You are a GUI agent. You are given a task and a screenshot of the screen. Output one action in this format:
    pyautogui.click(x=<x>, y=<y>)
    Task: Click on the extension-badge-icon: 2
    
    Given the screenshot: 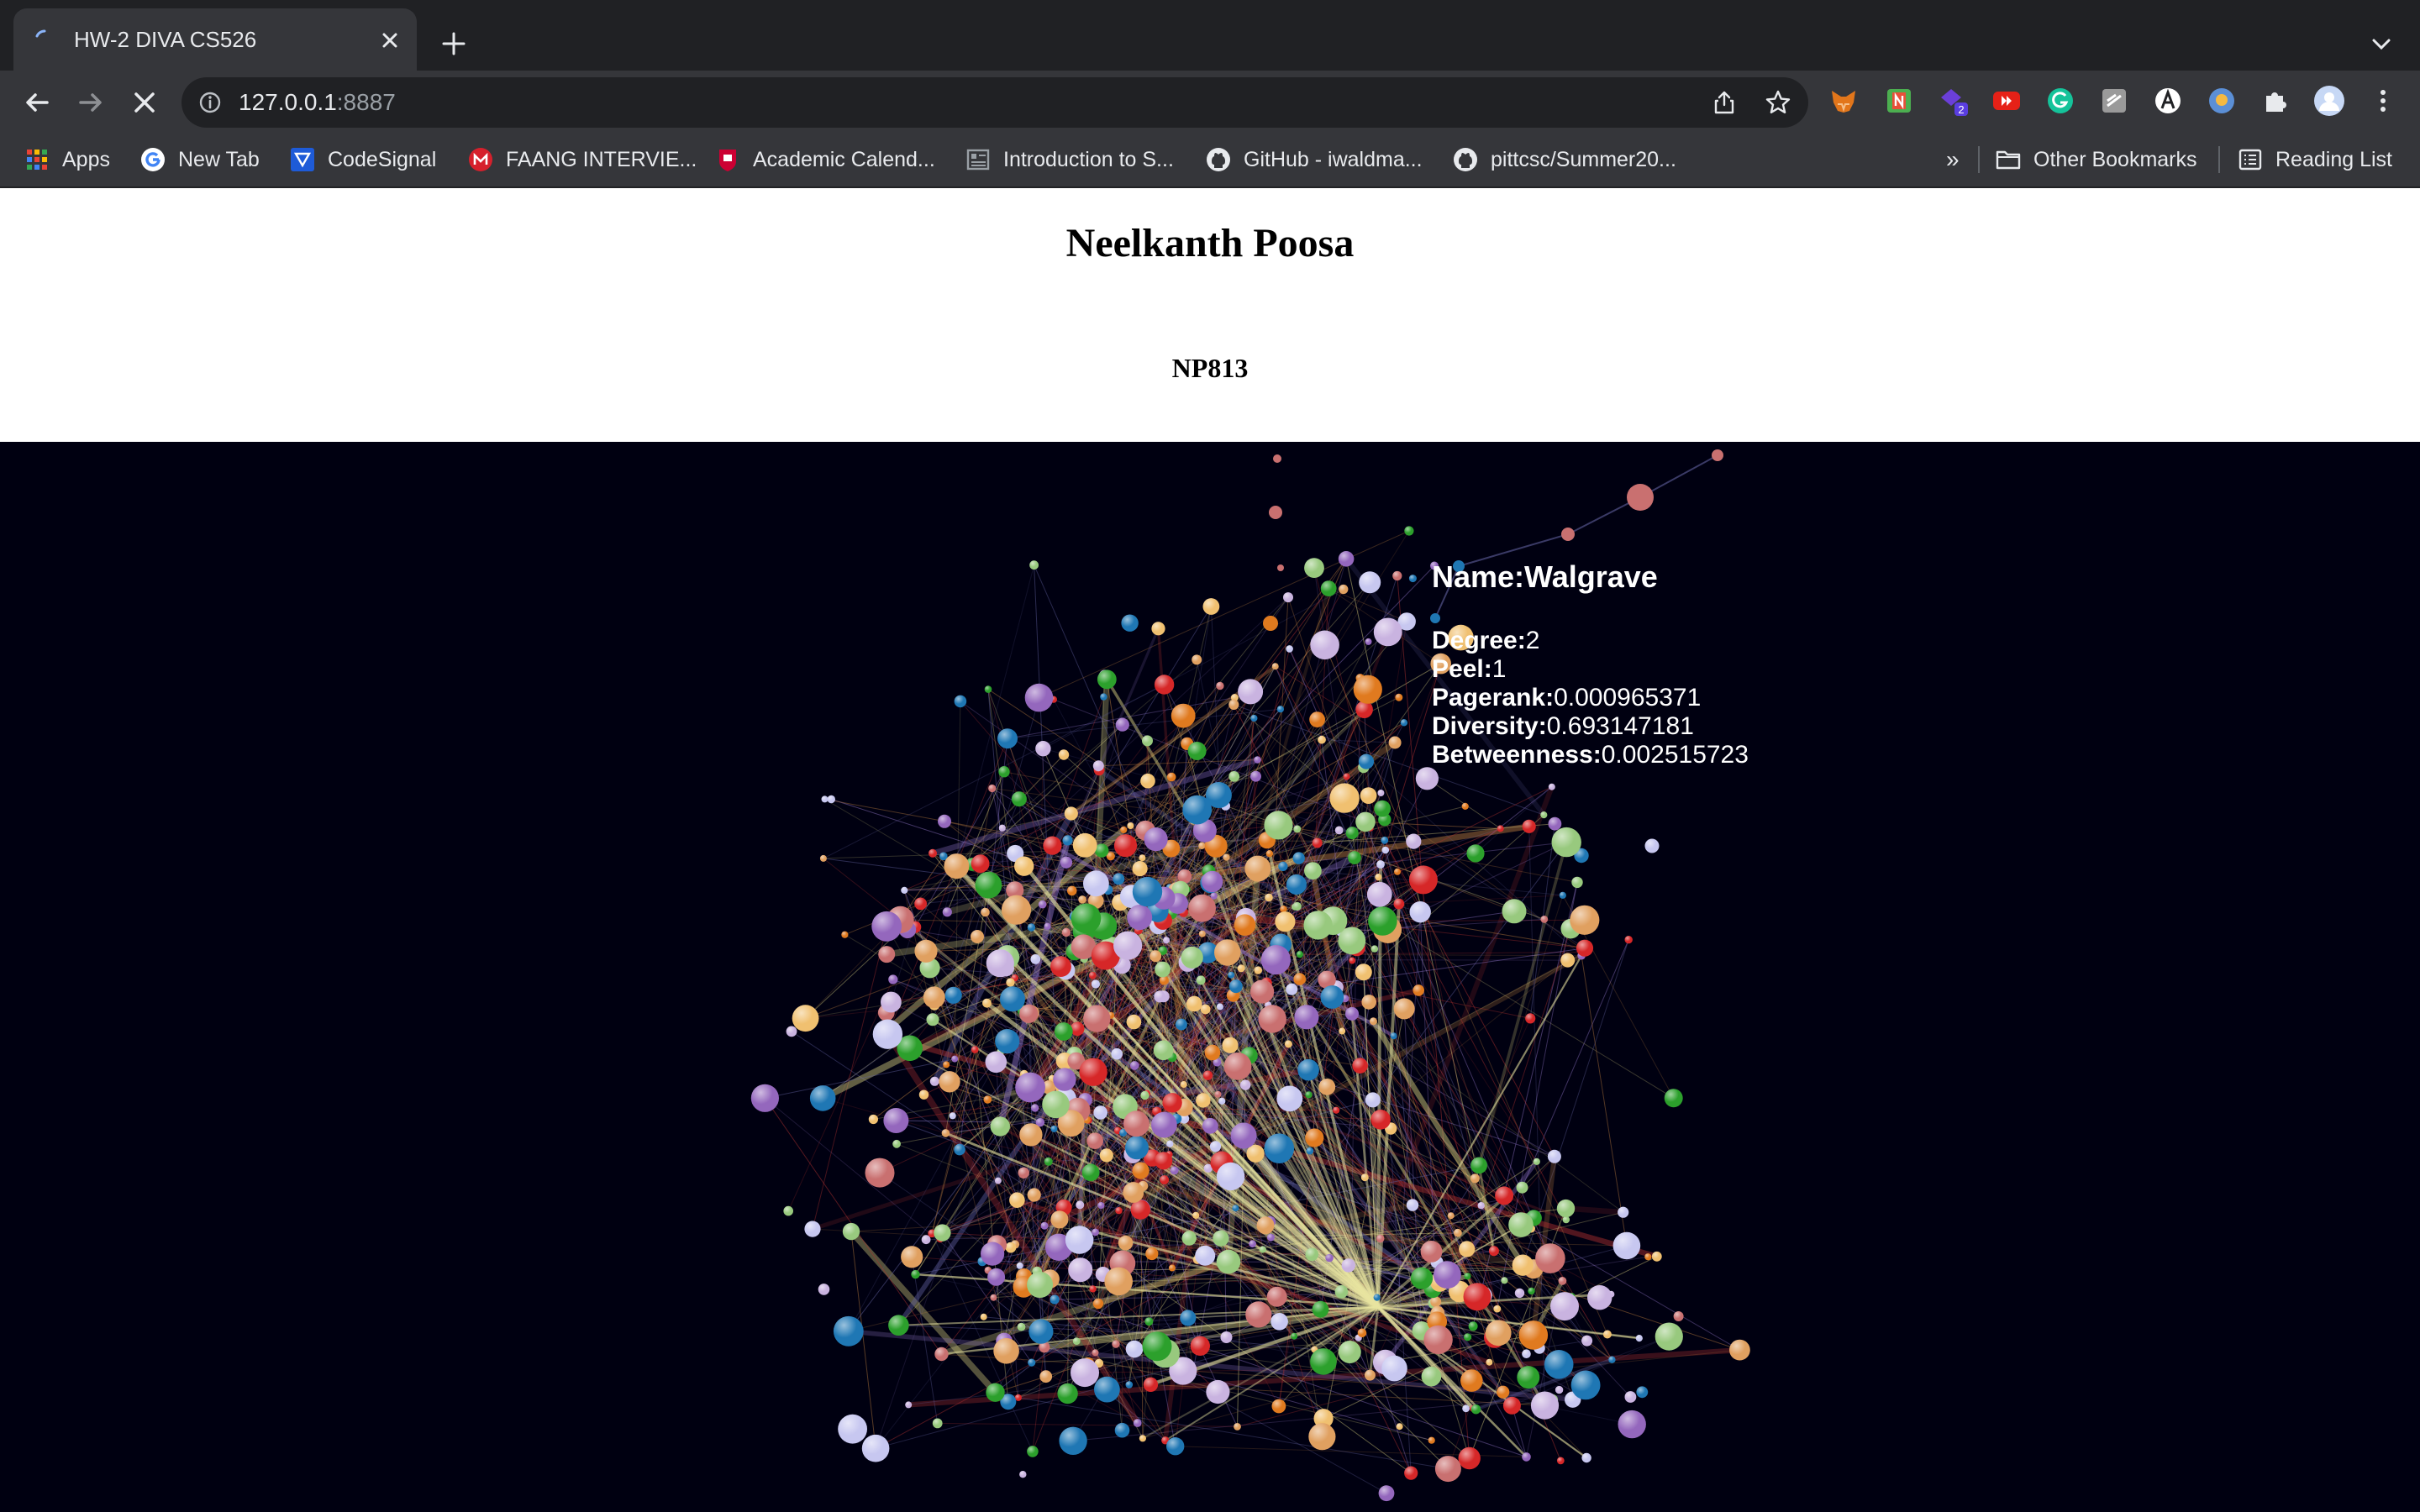 What is the action you would take?
    pyautogui.click(x=1953, y=101)
    